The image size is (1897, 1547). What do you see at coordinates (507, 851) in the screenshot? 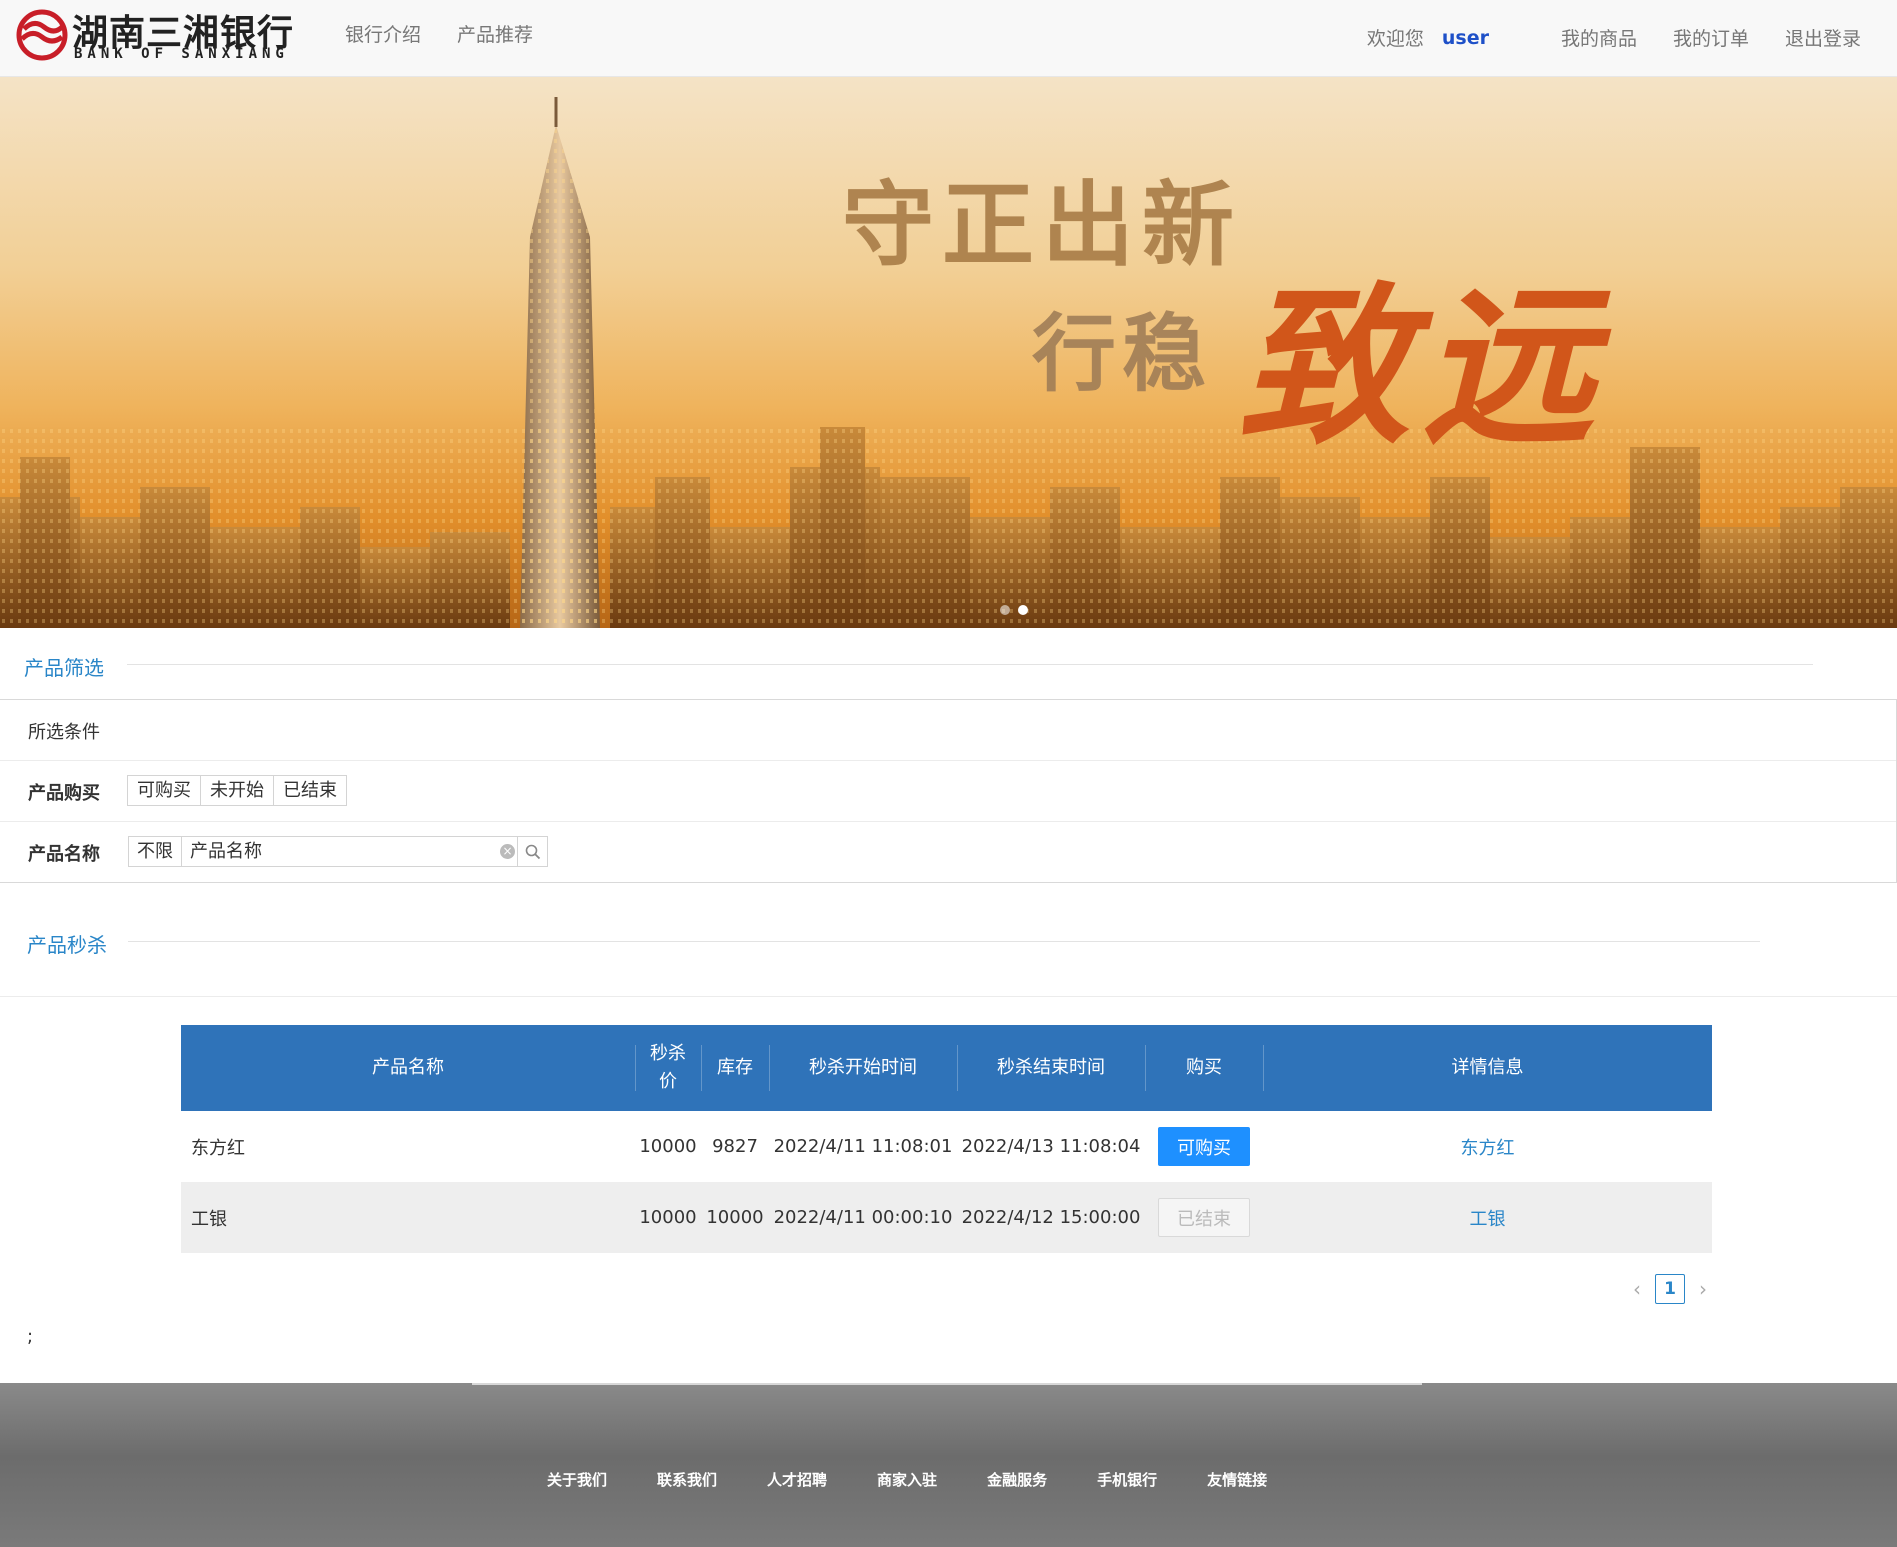
I see `clear-icon: ×` at bounding box center [507, 851].